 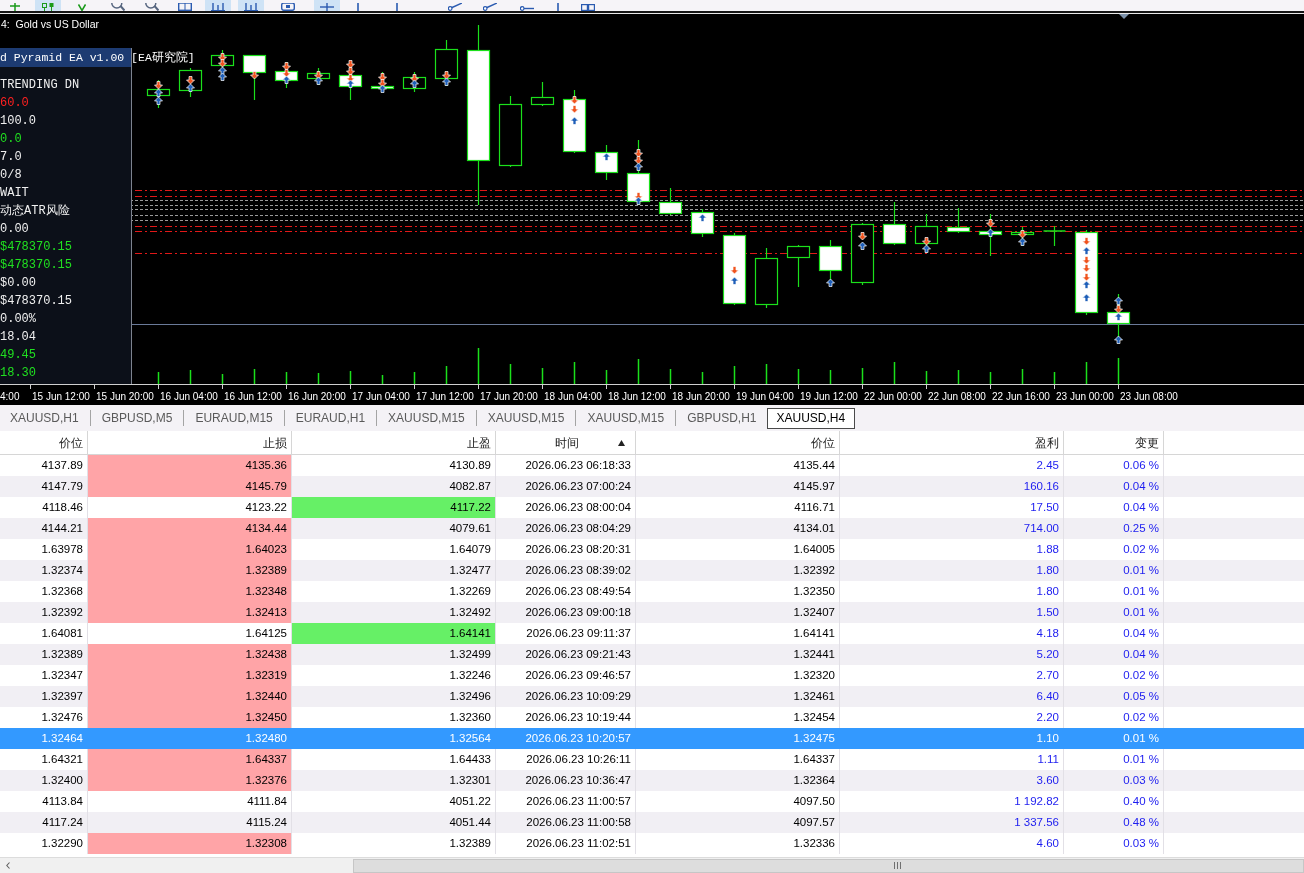 I want to click on time-axis-label: 22 Jun 08:00, so click(x=957, y=396).